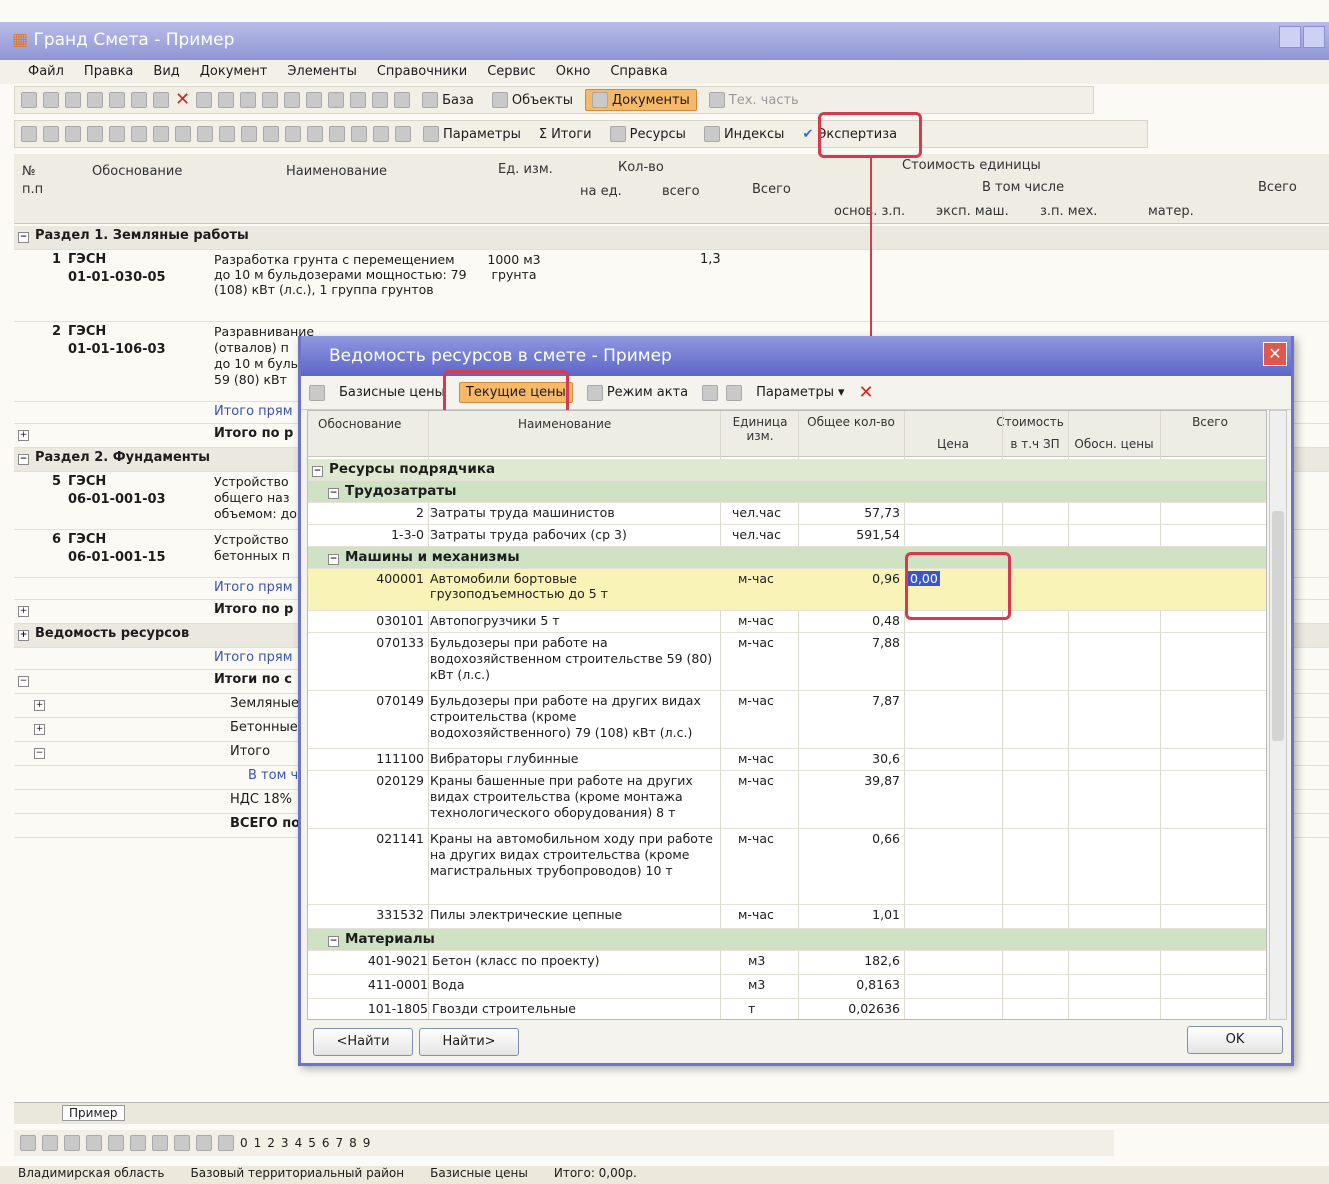 This screenshot has height=1184, width=1329. What do you see at coordinates (754, 100) in the screenshot?
I see `tech-part-button: Тех. часть` at bounding box center [754, 100].